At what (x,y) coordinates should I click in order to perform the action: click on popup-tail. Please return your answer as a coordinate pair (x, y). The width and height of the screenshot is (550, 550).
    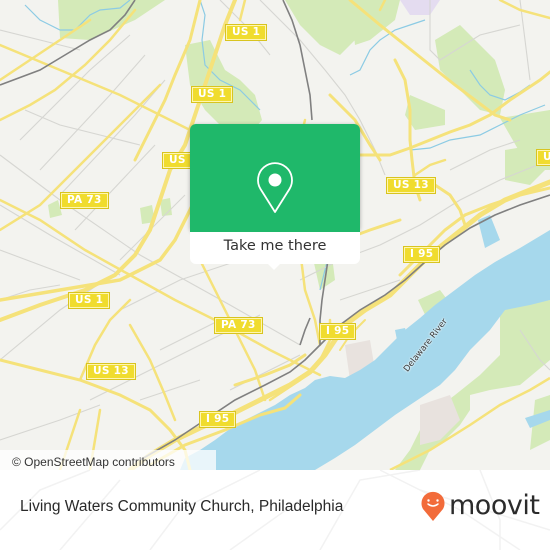
    Looking at the image, I should click on (274, 266).